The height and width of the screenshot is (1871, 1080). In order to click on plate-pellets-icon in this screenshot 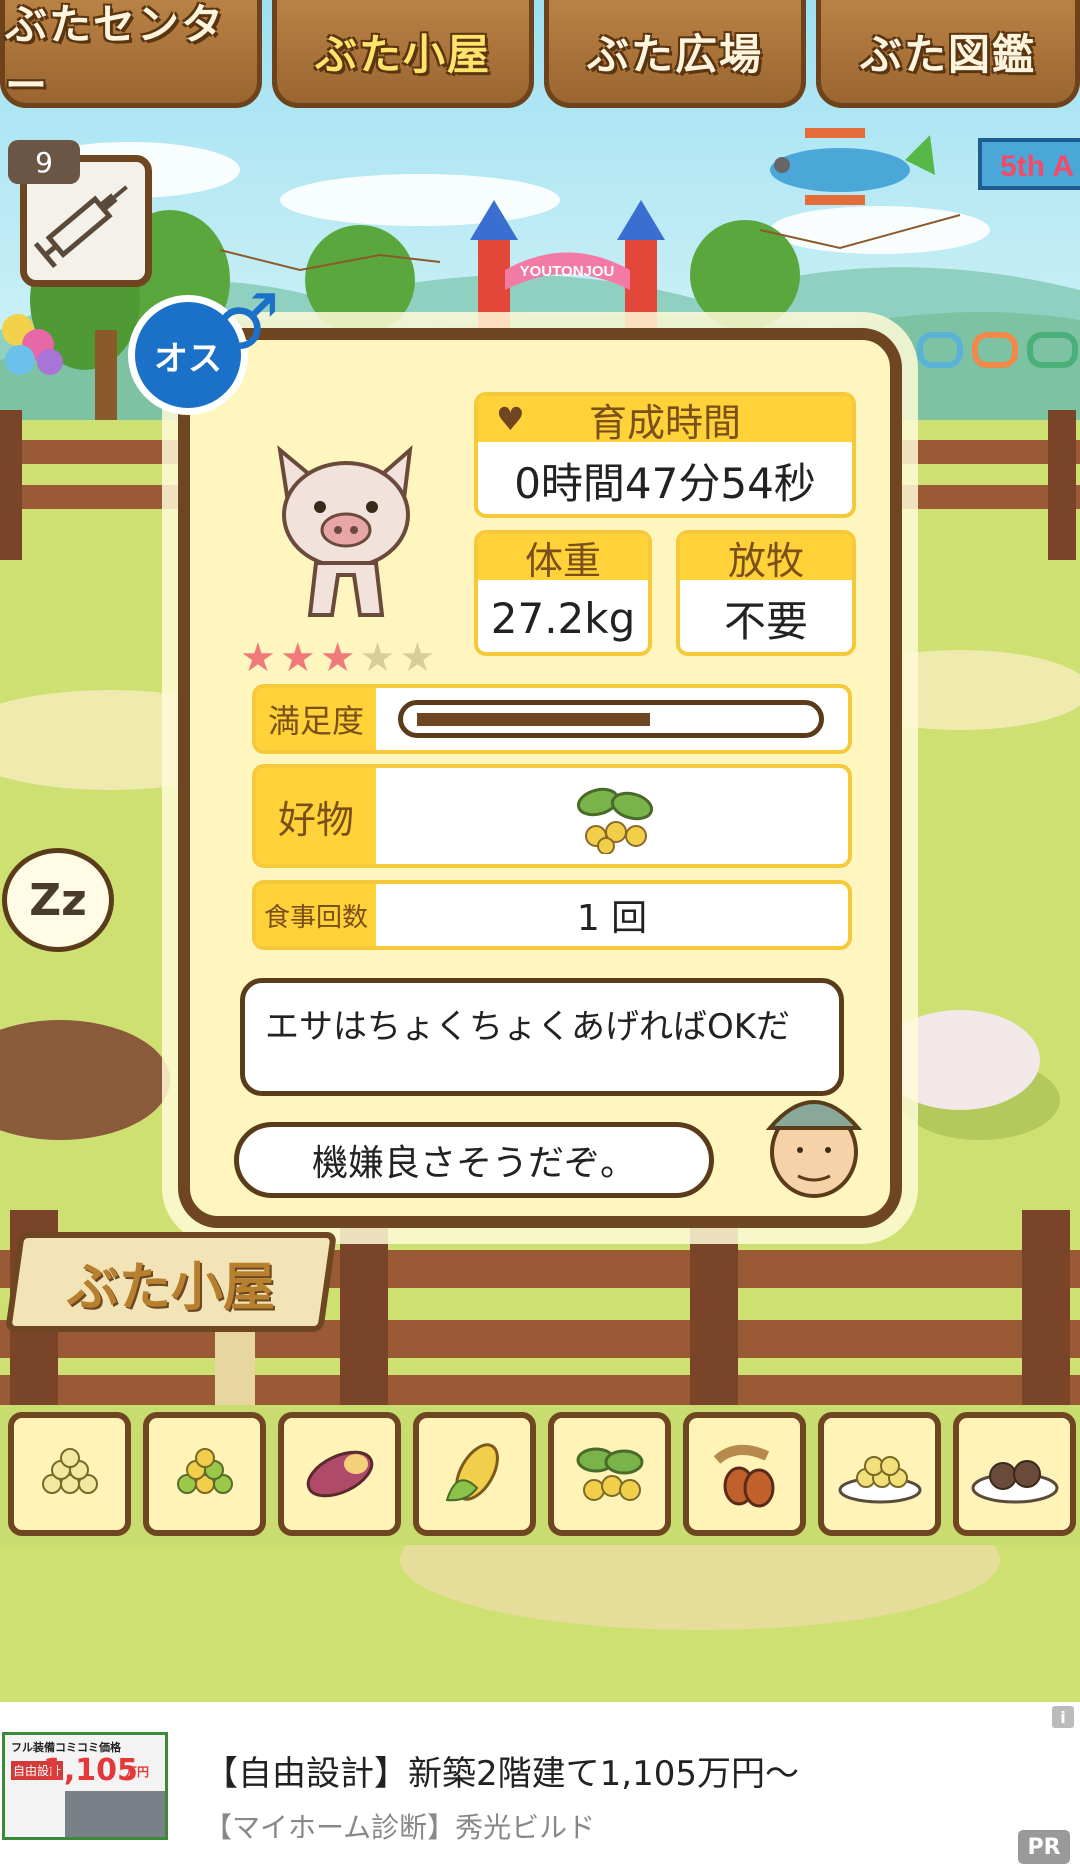, I will do `click(879, 1480)`.